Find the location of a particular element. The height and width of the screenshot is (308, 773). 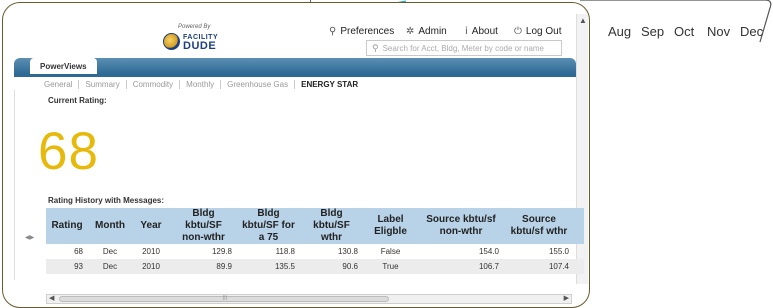

column-header-source-non-wthr: Source kbtu/sf non-wthr is located at coordinates (461, 226).